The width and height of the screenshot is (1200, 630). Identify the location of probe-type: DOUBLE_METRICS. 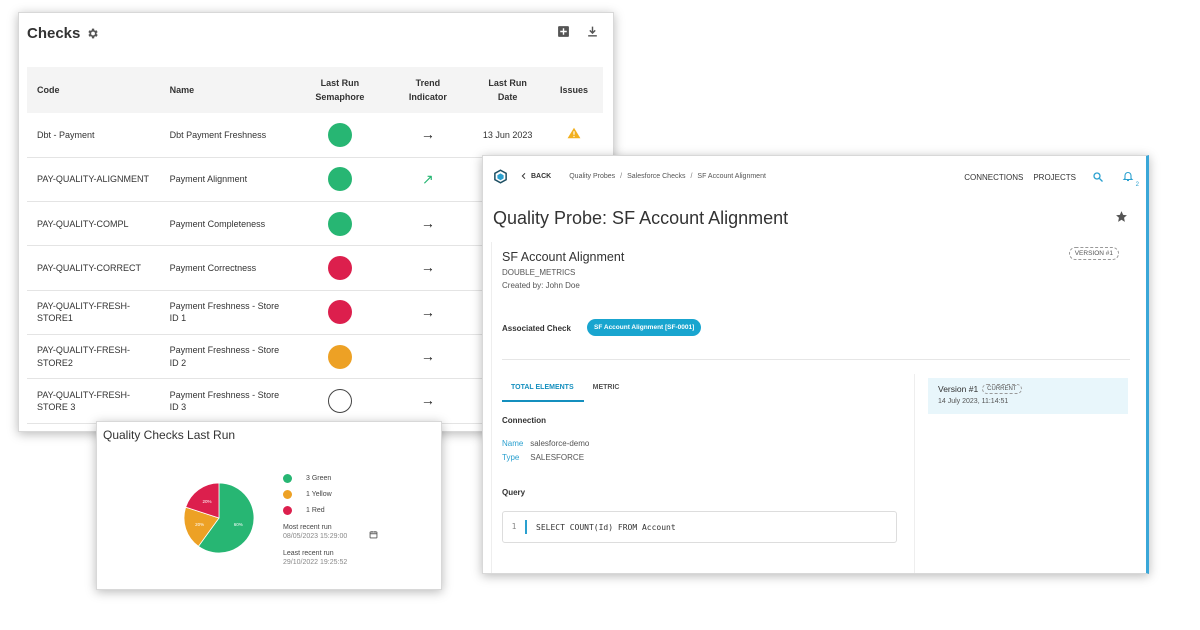
(539, 272).